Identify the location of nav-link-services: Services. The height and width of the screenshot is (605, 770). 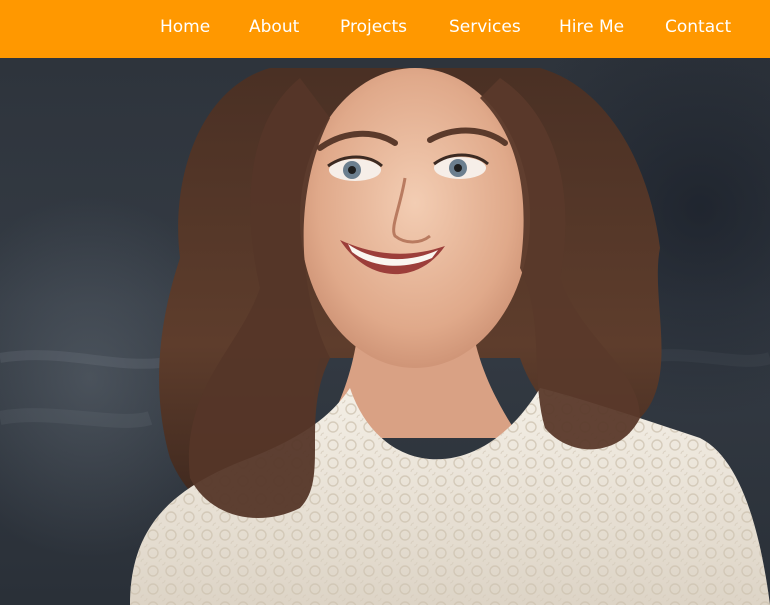
(485, 27).